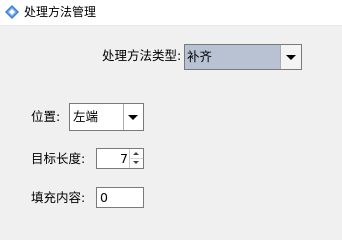 The height and width of the screenshot is (240, 342). I want to click on arrow-up-icon, so click(136, 153).